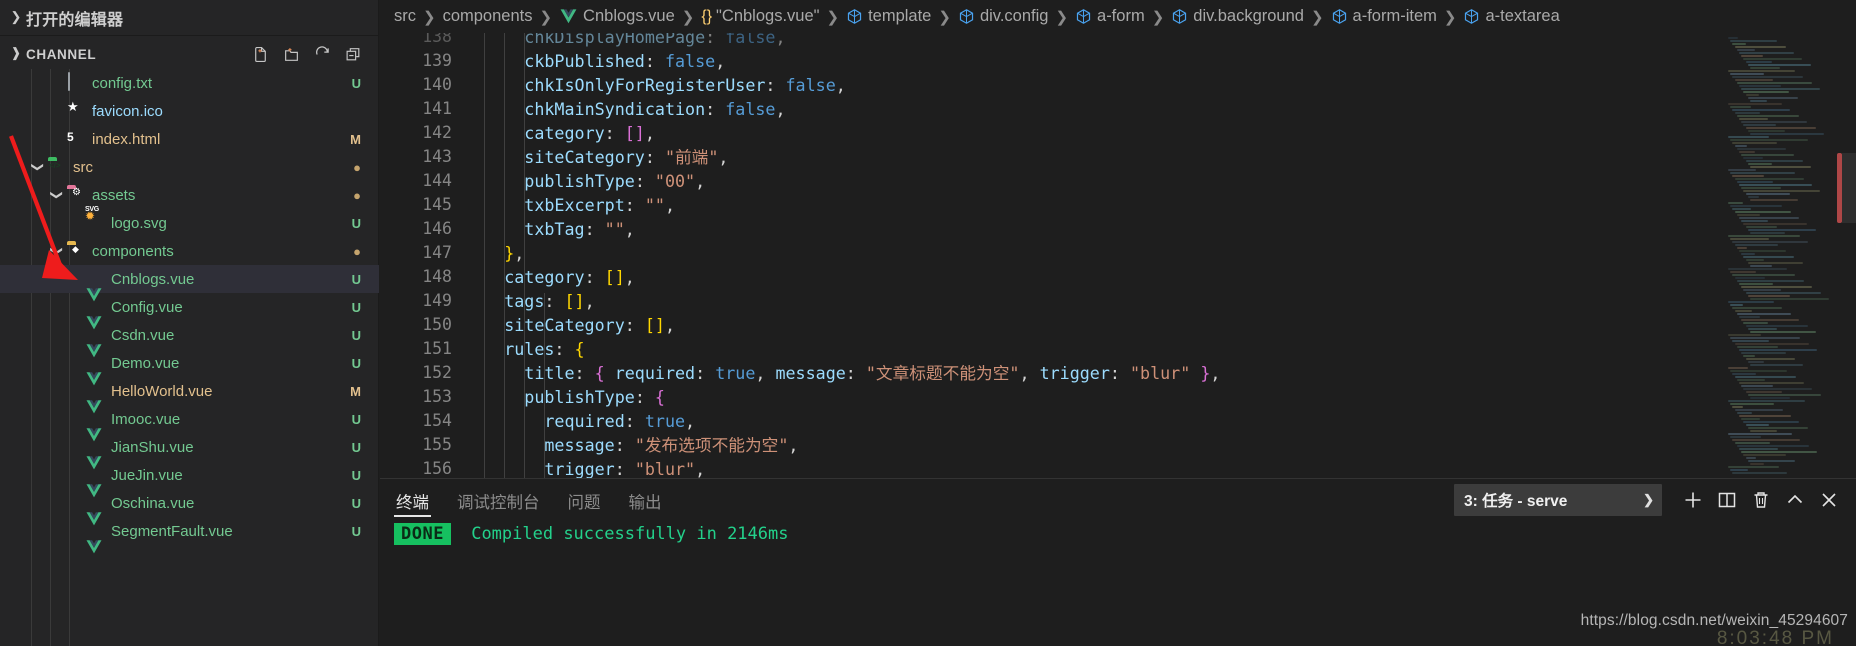 This screenshot has height=646, width=1856. What do you see at coordinates (888, 16) in the screenshot?
I see `breadcrumb-item: template` at bounding box center [888, 16].